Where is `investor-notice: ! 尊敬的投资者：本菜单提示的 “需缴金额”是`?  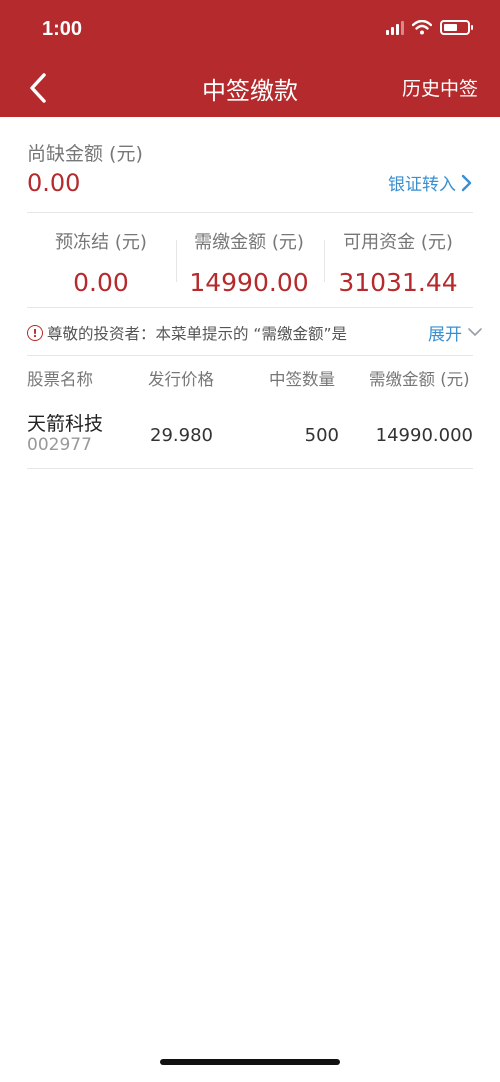
investor-notice: ! 尊敬的投资者：本菜单提示的 “需缴金额”是 is located at coordinates (187, 333).